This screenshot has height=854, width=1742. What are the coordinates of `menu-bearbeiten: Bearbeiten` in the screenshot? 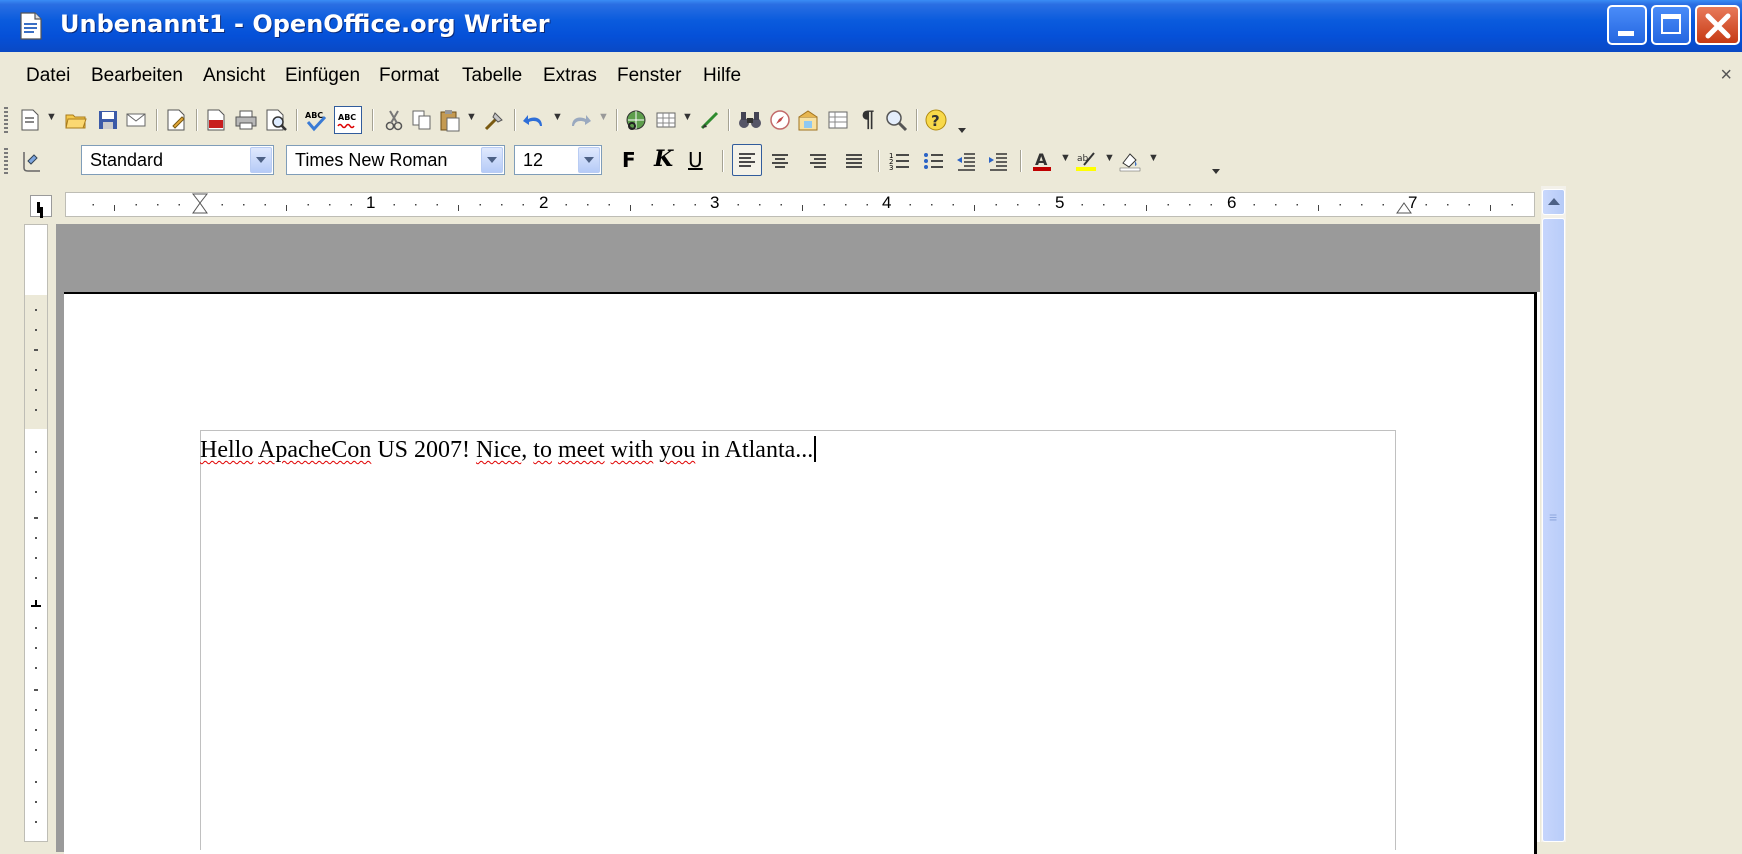 It's located at (137, 76).